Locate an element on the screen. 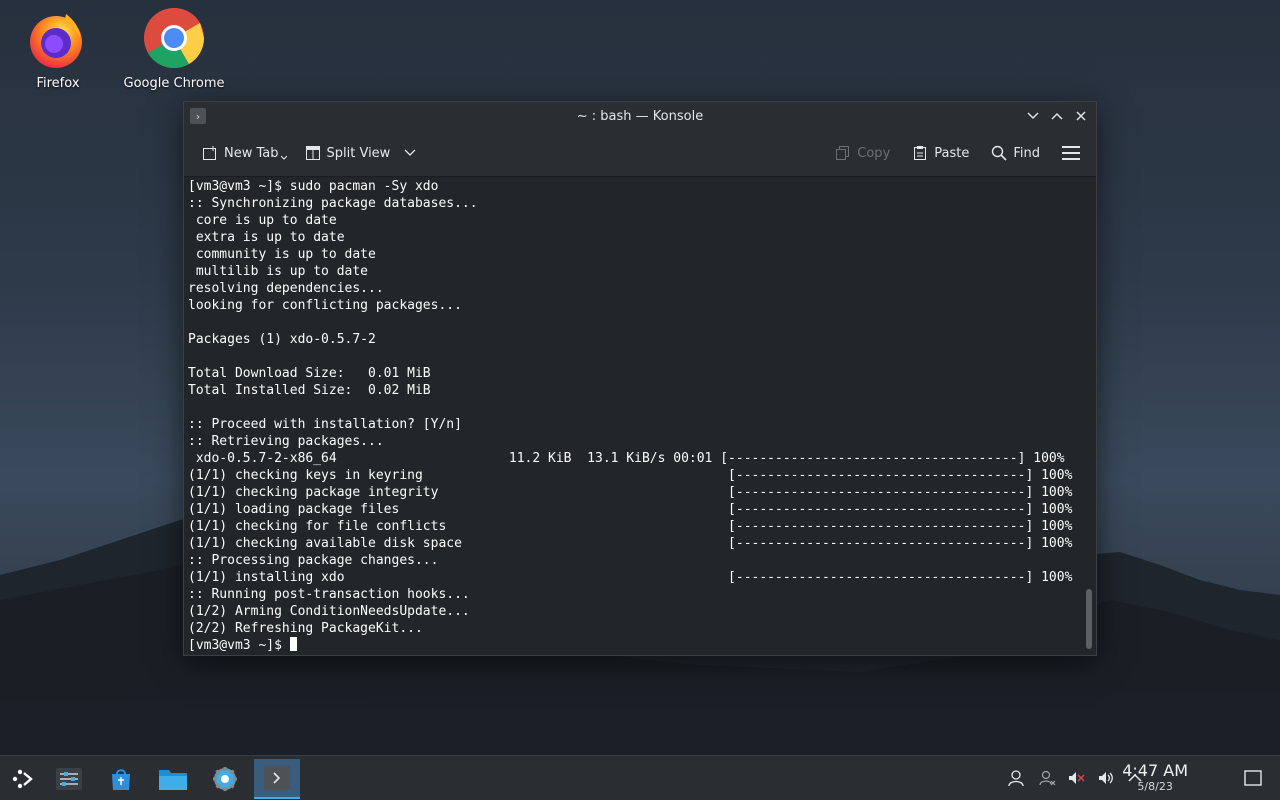 This screenshot has height=800, width=1280. terminal-line: Total Installed Size: 0.02 MiB is located at coordinates (309, 390).